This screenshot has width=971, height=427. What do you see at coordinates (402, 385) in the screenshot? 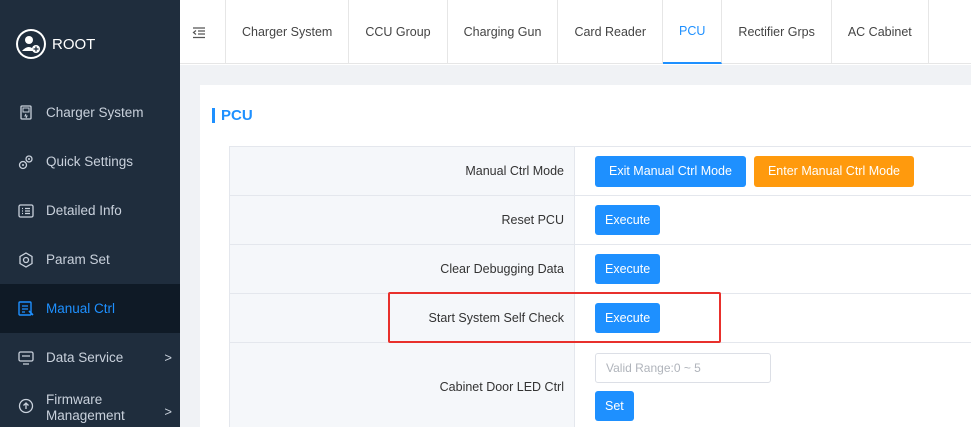
I see `row-label: Cabinet Door LED Ctrl` at bounding box center [402, 385].